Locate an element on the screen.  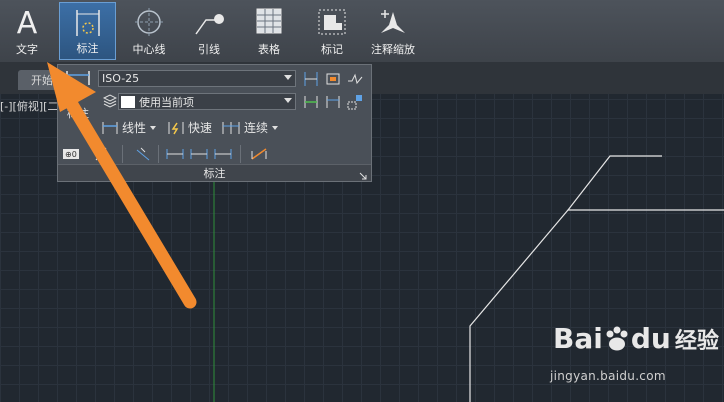
jogged-linear-icon is located at coordinates (355, 79).